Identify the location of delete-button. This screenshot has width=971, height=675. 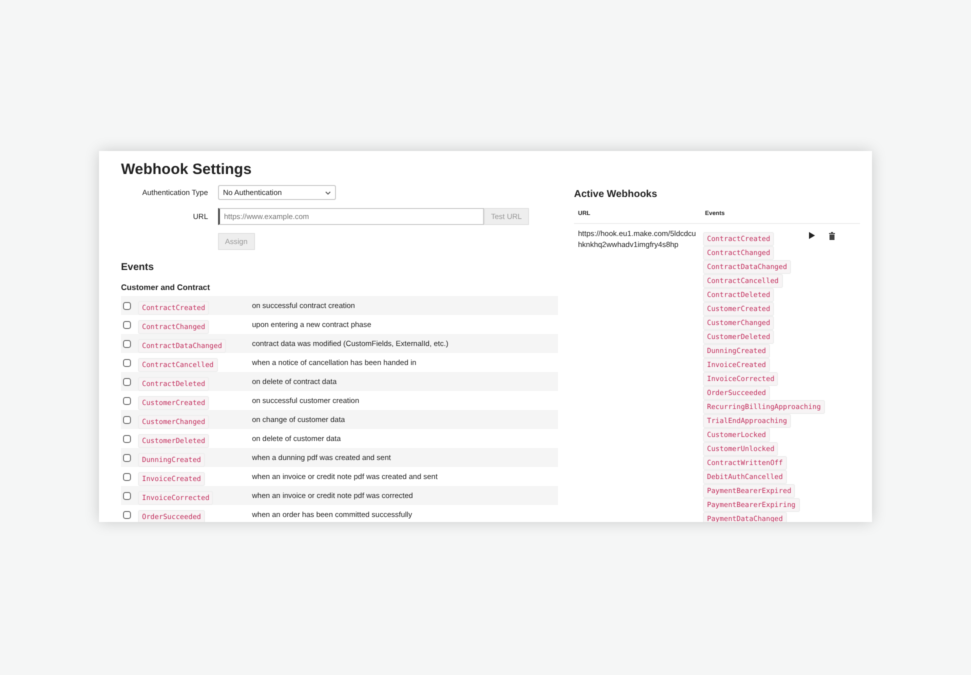
(832, 235).